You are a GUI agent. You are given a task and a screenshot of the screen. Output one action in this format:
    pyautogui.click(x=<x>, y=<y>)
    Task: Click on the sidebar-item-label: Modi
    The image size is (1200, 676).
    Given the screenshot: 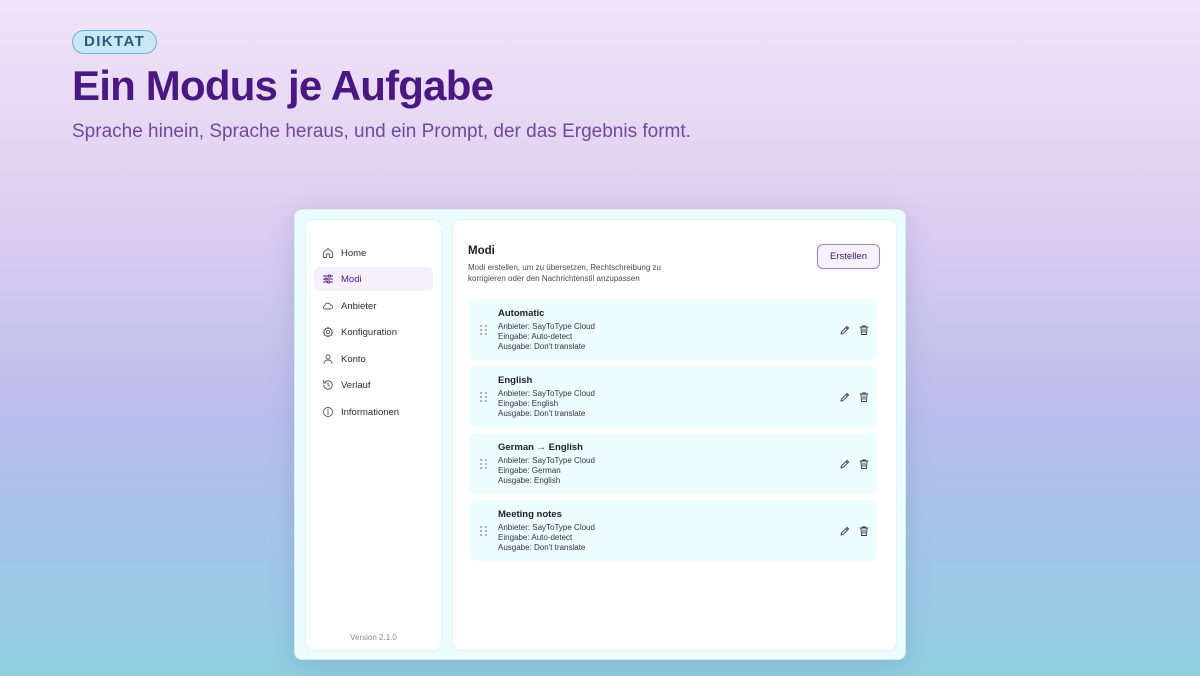 What is the action you would take?
    pyautogui.click(x=351, y=279)
    